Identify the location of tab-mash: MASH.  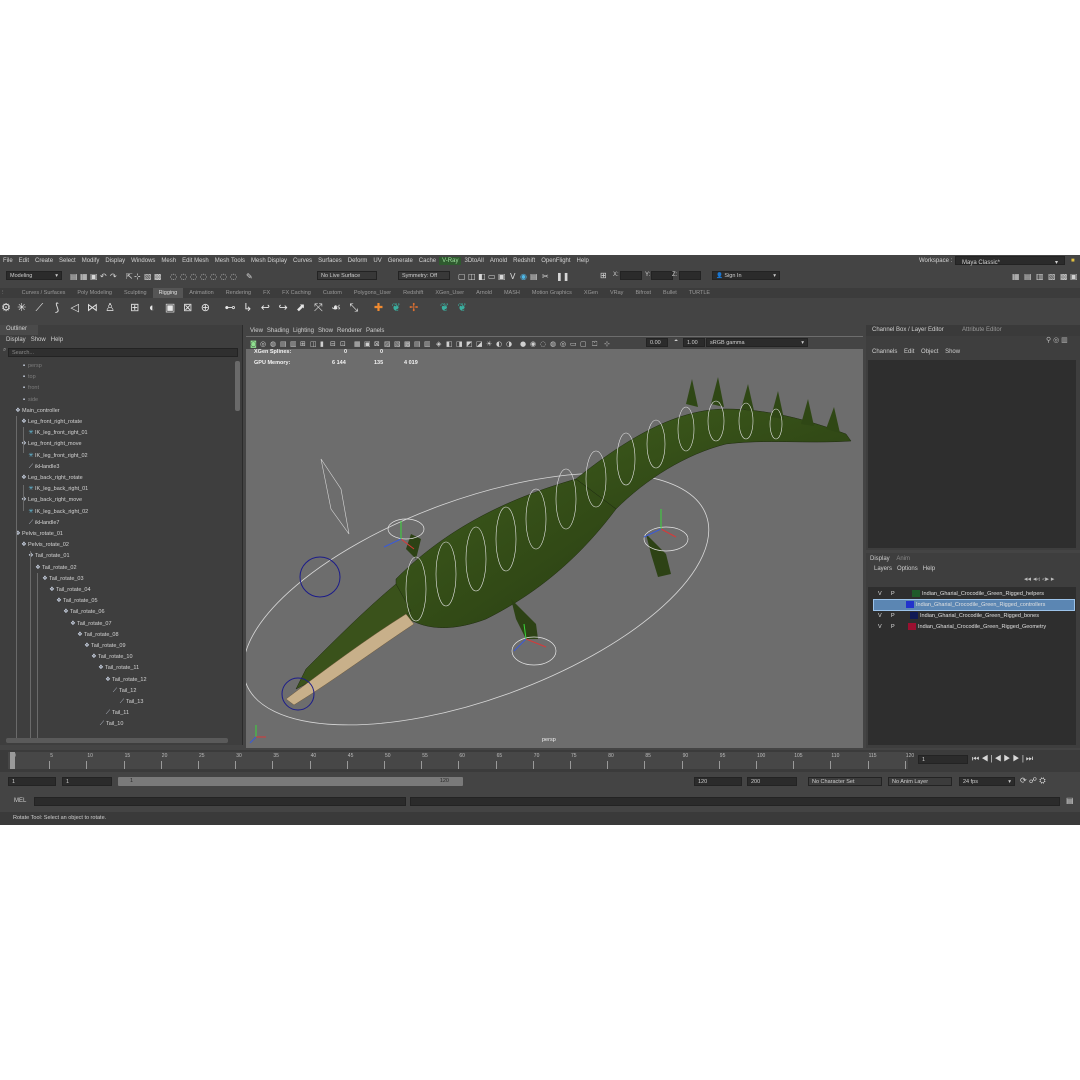
(512, 293).